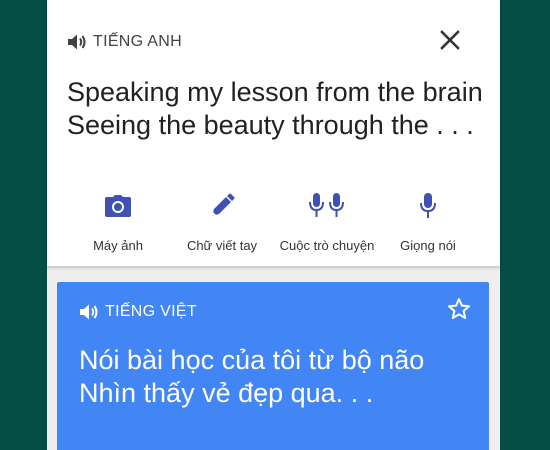 The height and width of the screenshot is (450, 550). I want to click on close-icon, so click(450, 42).